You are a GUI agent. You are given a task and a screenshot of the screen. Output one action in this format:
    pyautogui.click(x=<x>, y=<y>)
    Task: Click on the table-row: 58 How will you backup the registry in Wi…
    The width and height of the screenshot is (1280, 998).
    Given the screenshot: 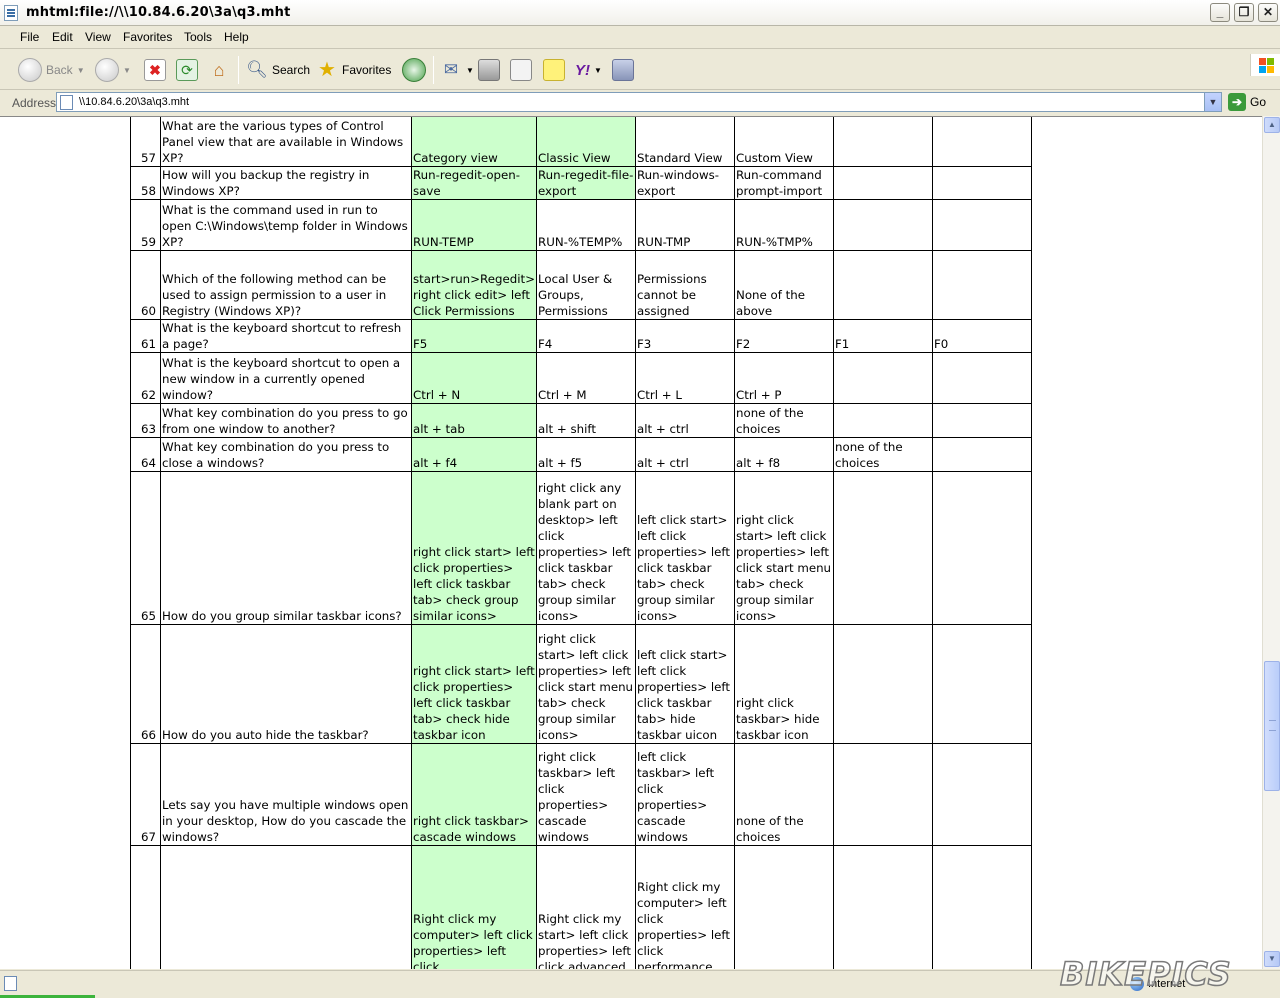 What is the action you would take?
    pyautogui.click(x=581, y=183)
    